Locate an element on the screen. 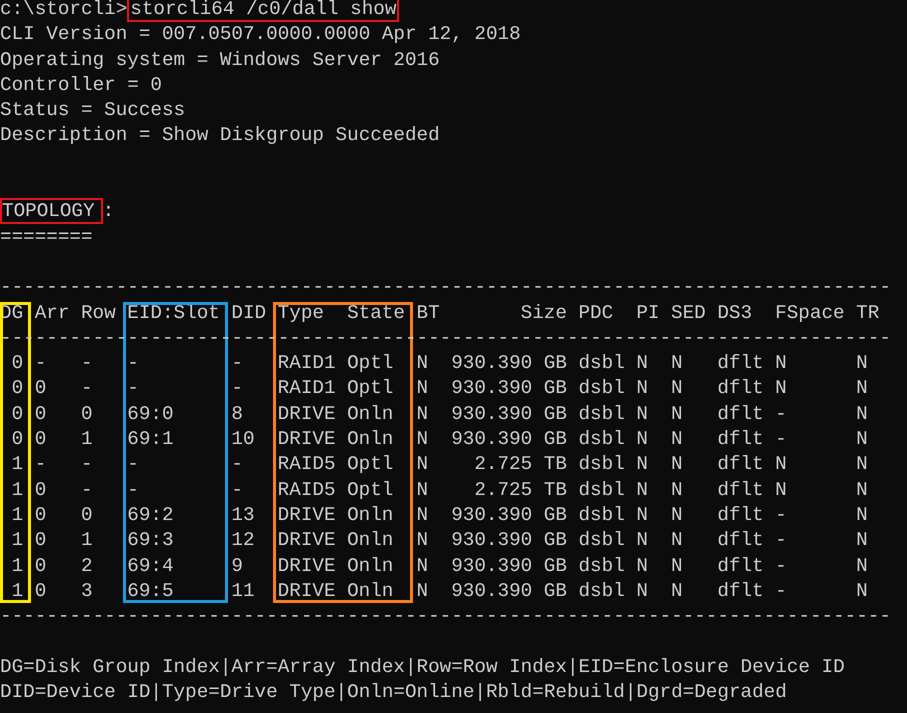  table-cell: 69:0 is located at coordinates (150, 413).